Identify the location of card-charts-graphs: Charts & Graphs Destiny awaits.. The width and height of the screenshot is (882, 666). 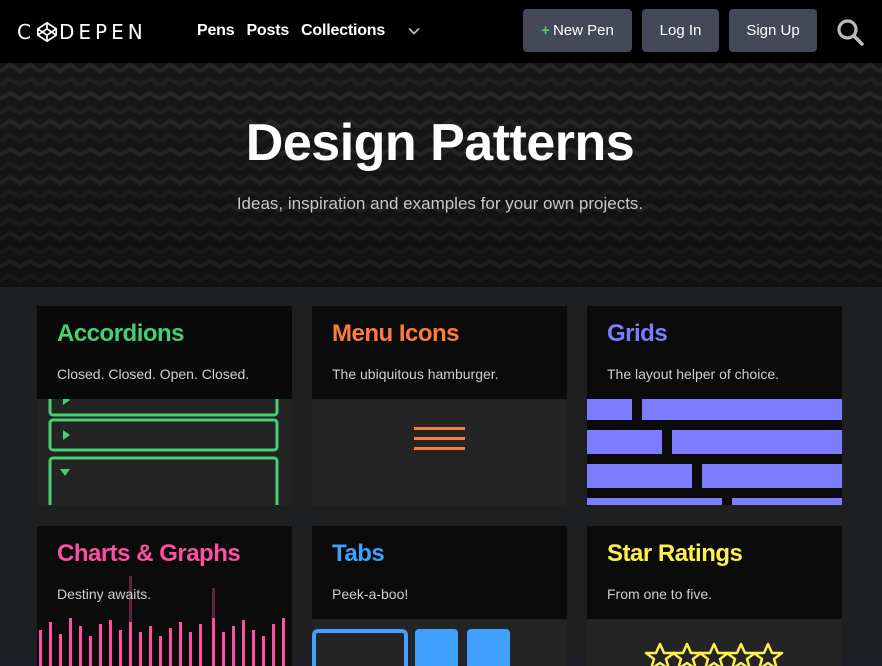
(164, 596).